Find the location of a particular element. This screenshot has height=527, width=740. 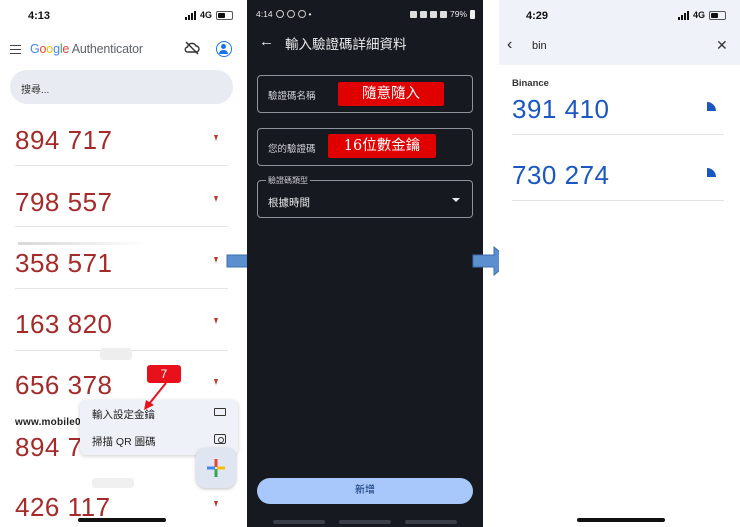

status-time: 4:14 is located at coordinates (264, 14).